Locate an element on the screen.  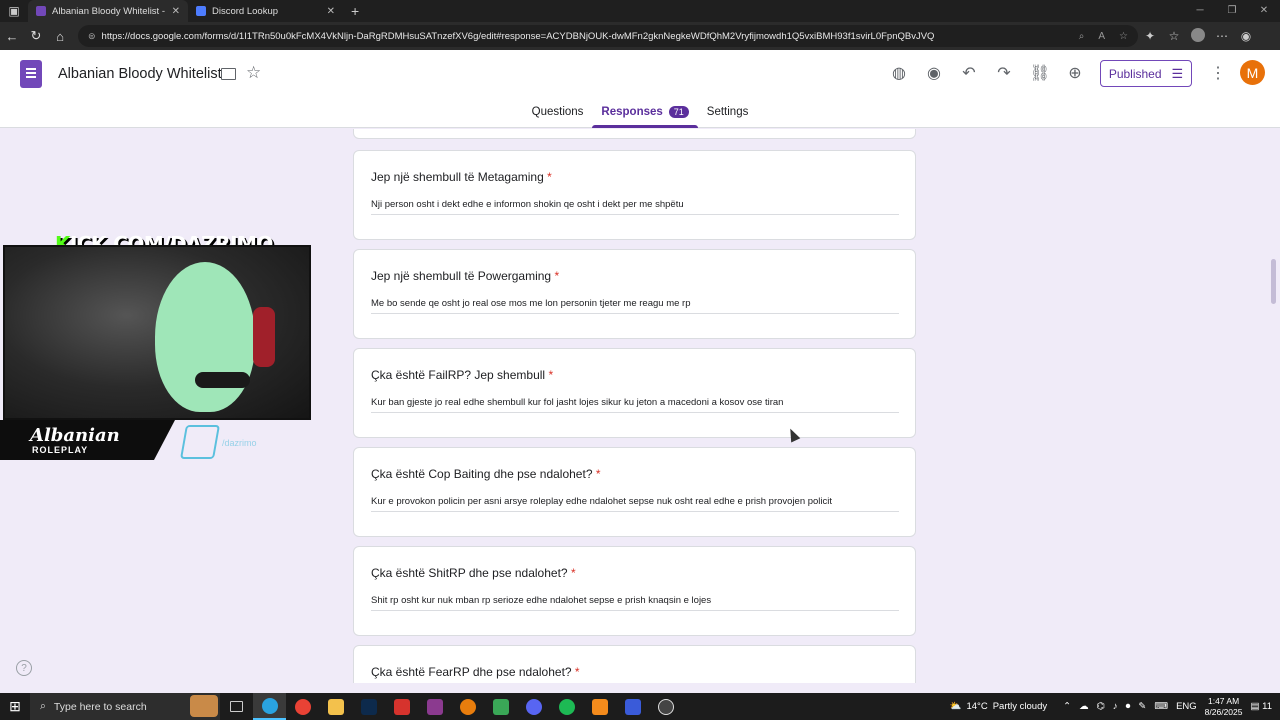
task-view-icon is located at coordinates (236, 706).